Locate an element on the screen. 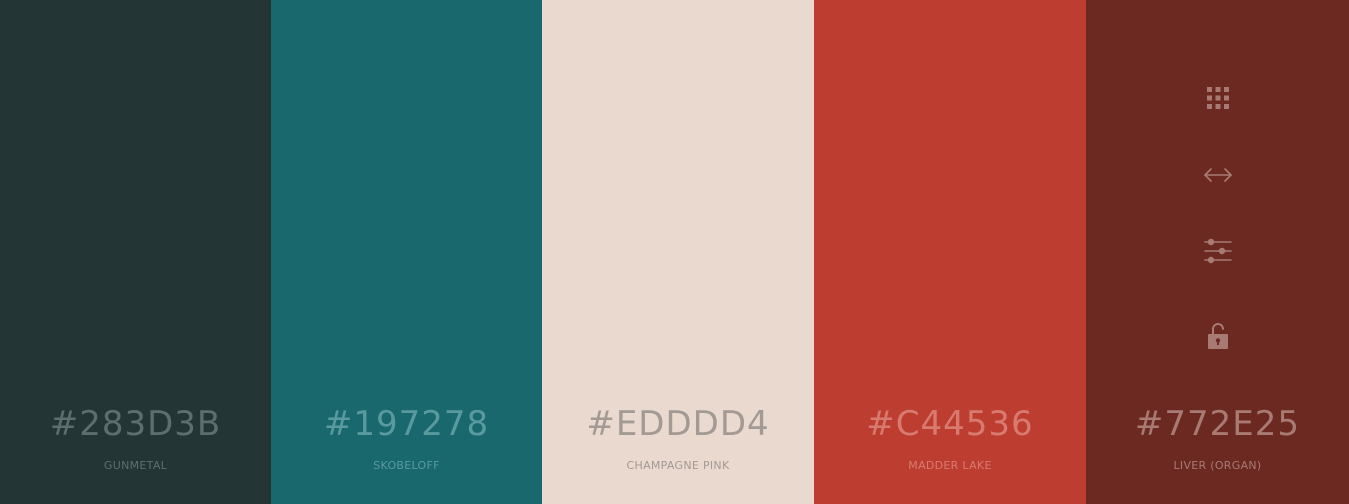 The image size is (1349, 504). lock-color-button is located at coordinates (1218, 336).